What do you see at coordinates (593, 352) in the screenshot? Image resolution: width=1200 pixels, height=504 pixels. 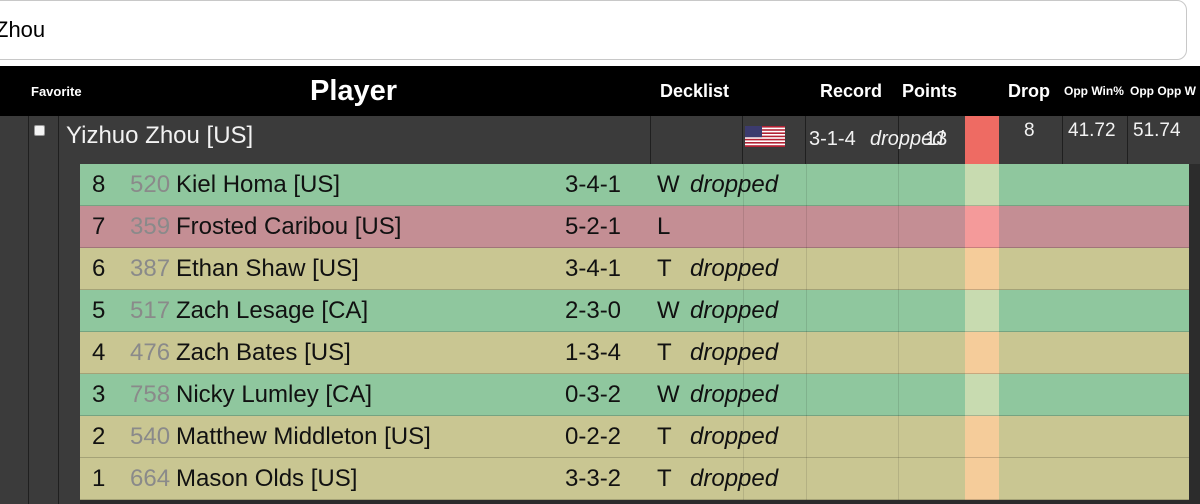 I see `opponent-record: 1-3-4` at bounding box center [593, 352].